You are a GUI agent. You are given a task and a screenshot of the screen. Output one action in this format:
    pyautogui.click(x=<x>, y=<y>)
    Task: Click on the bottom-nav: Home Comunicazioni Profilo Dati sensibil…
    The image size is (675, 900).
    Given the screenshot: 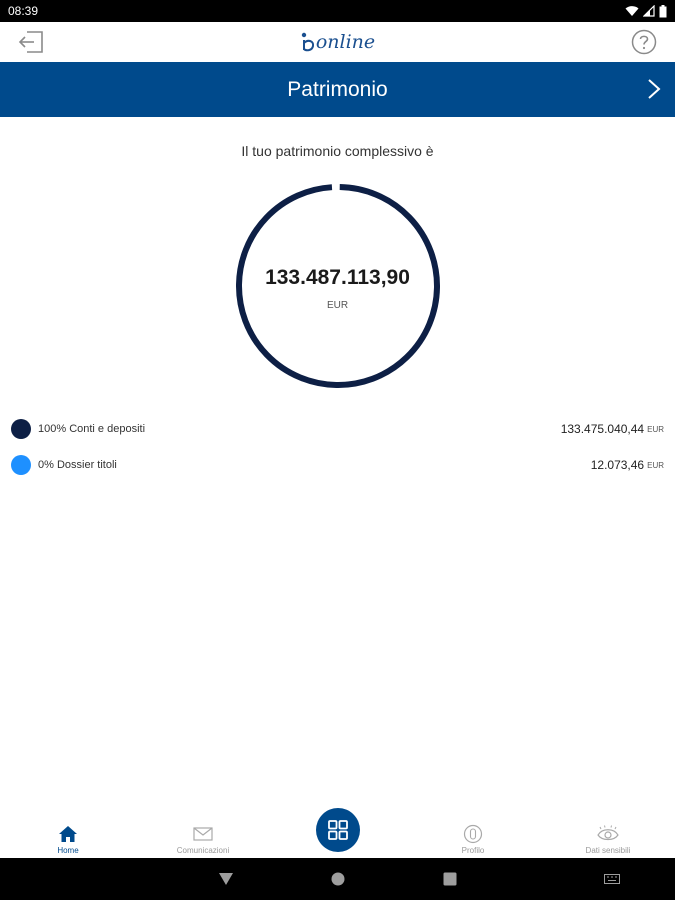 What is the action you would take?
    pyautogui.click(x=337, y=830)
    